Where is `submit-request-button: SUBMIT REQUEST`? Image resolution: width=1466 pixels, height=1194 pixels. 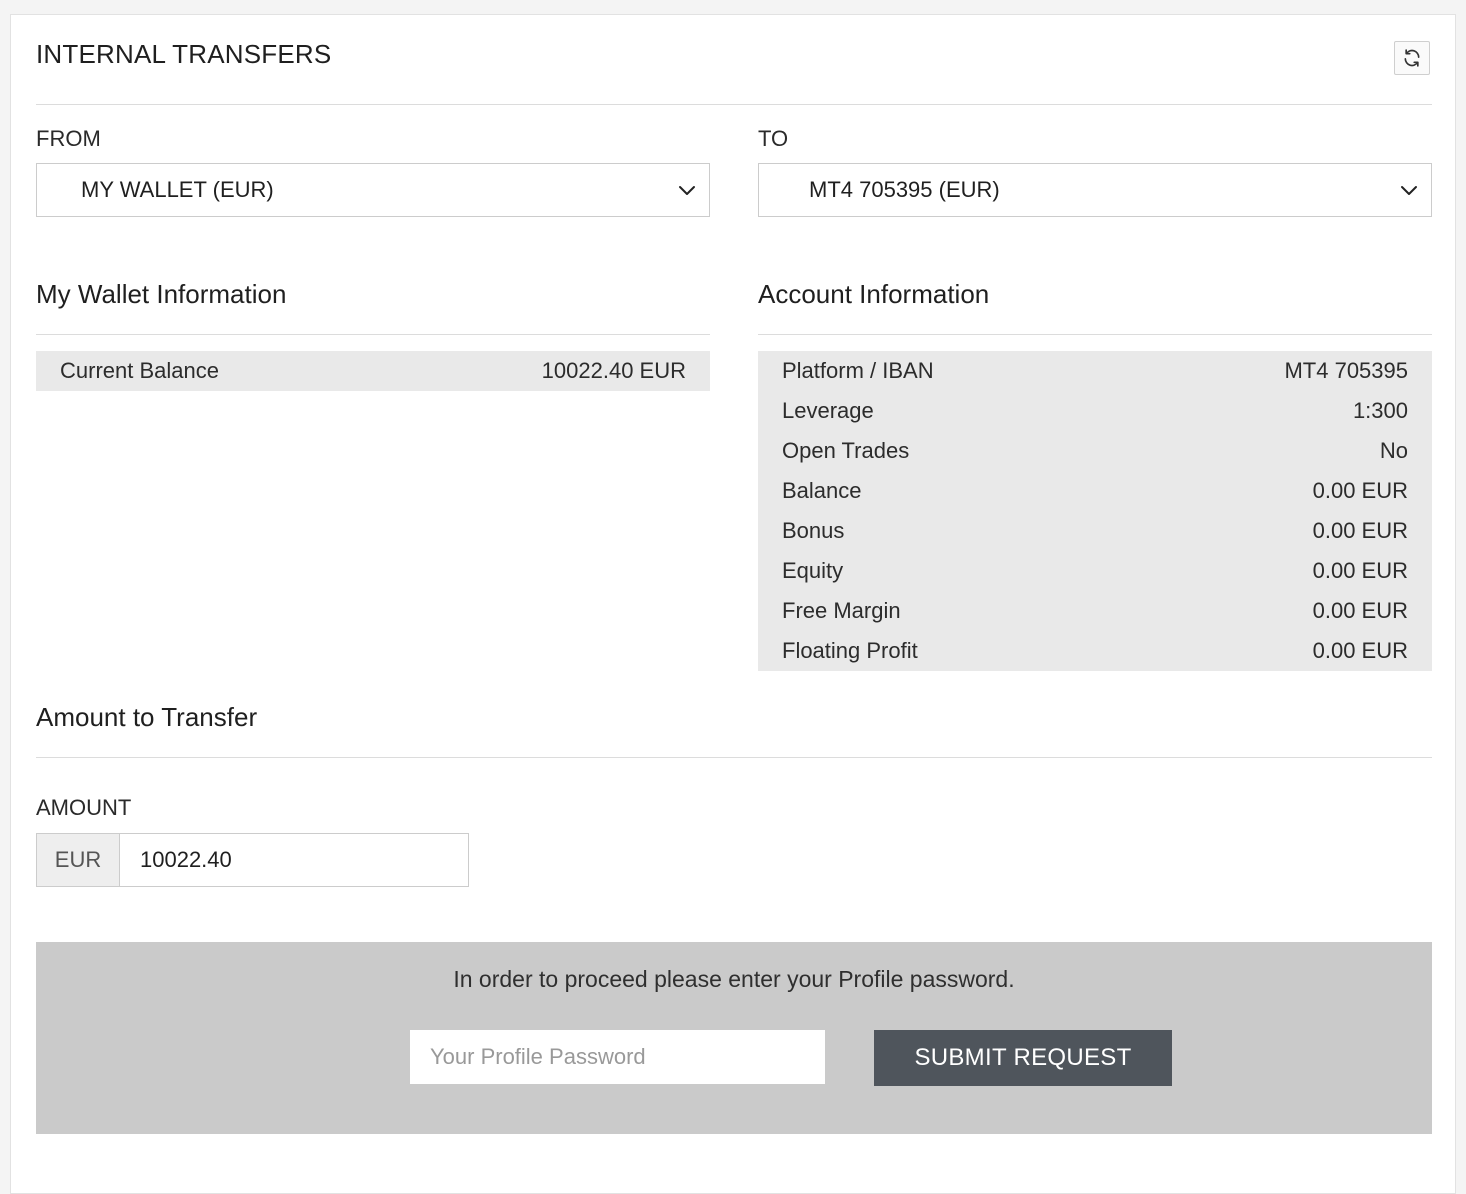 submit-request-button: SUBMIT REQUEST is located at coordinates (1023, 1058).